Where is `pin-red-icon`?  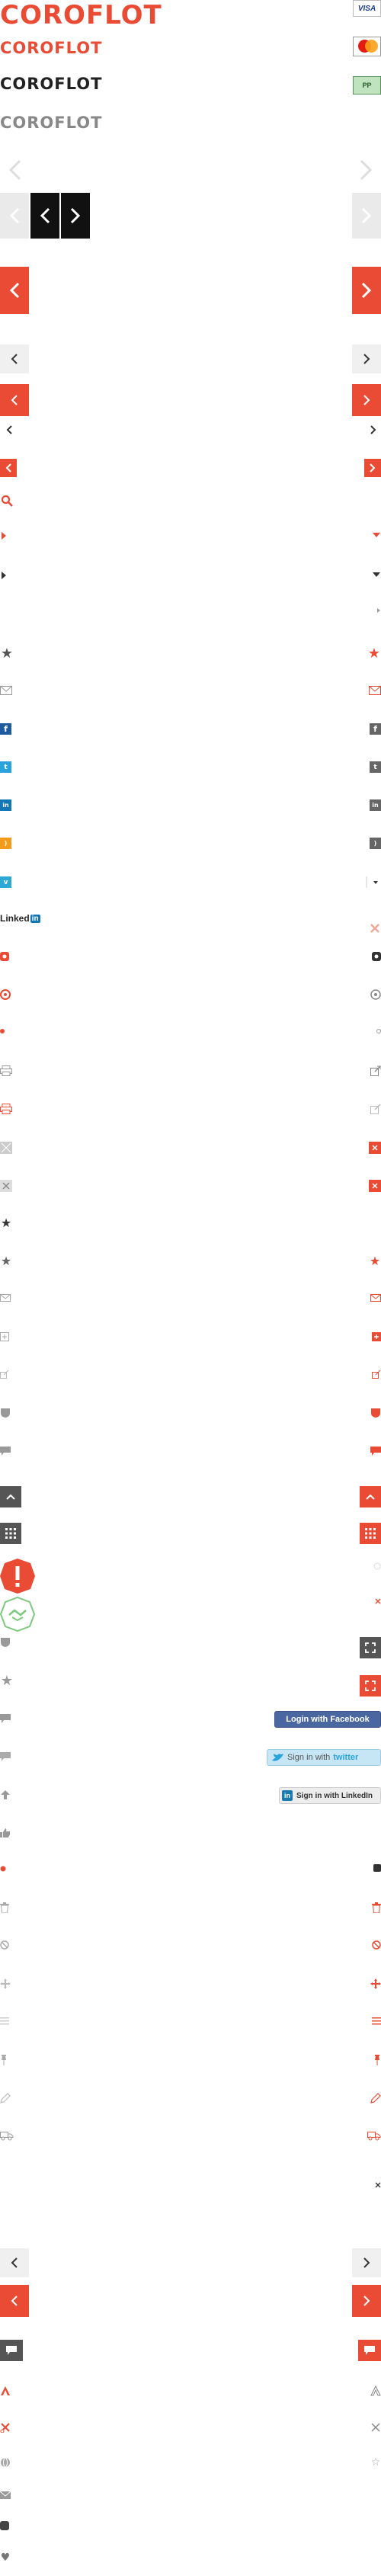 pin-red-icon is located at coordinates (377, 2060).